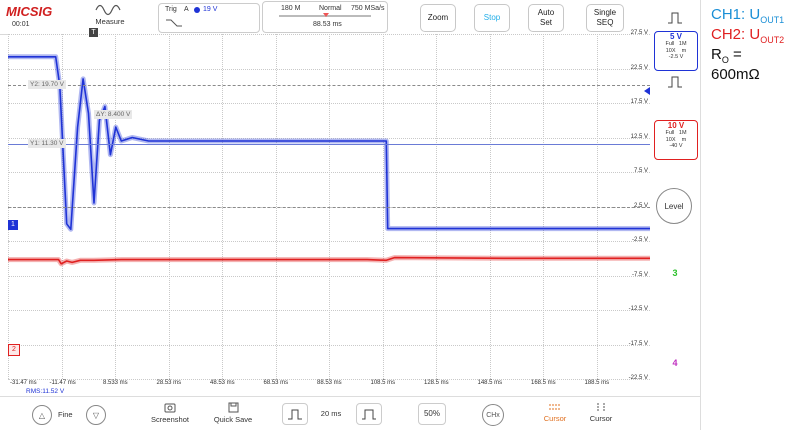 The height and width of the screenshot is (431, 800). Describe the element at coordinates (47, 143) in the screenshot. I see `cursor-y1-label: Y1: 11.30 V` at that location.